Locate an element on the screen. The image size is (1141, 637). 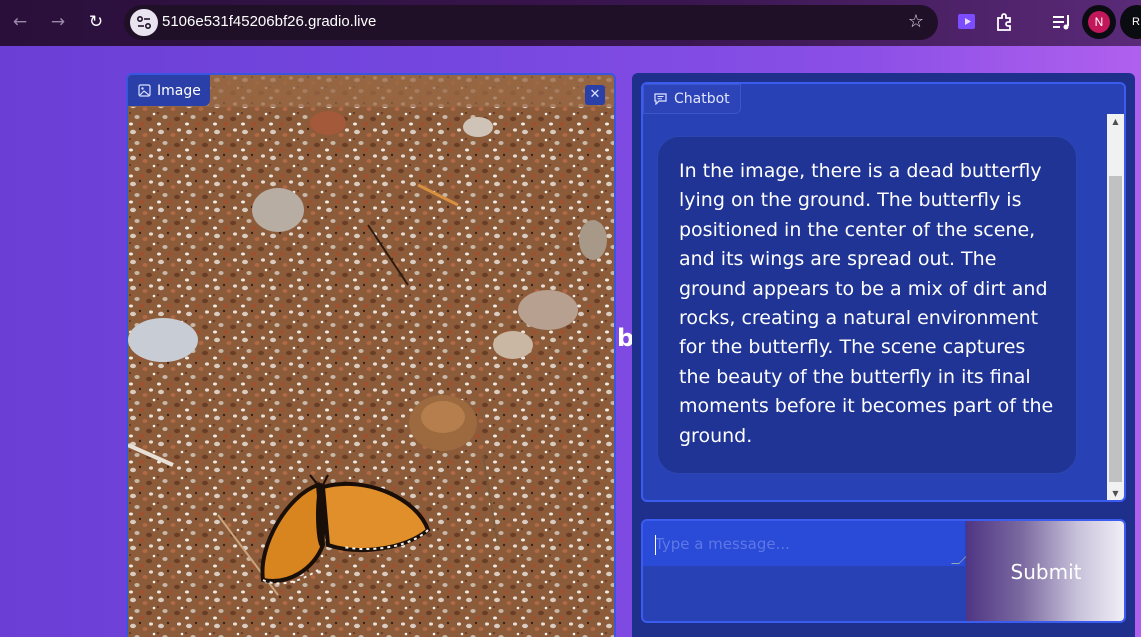
image-icon is located at coordinates (144, 90).